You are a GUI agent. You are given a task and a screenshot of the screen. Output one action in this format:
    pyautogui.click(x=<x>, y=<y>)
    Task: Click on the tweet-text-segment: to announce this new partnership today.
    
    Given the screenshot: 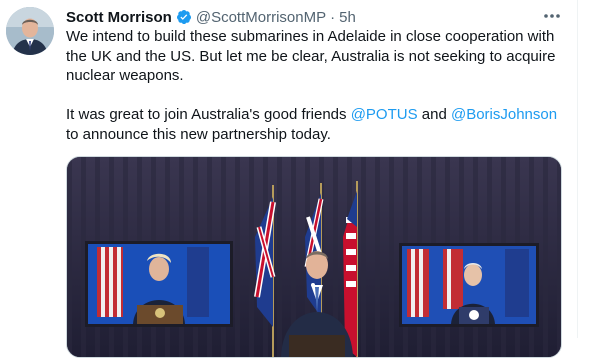 What is the action you would take?
    pyautogui.click(x=198, y=134)
    